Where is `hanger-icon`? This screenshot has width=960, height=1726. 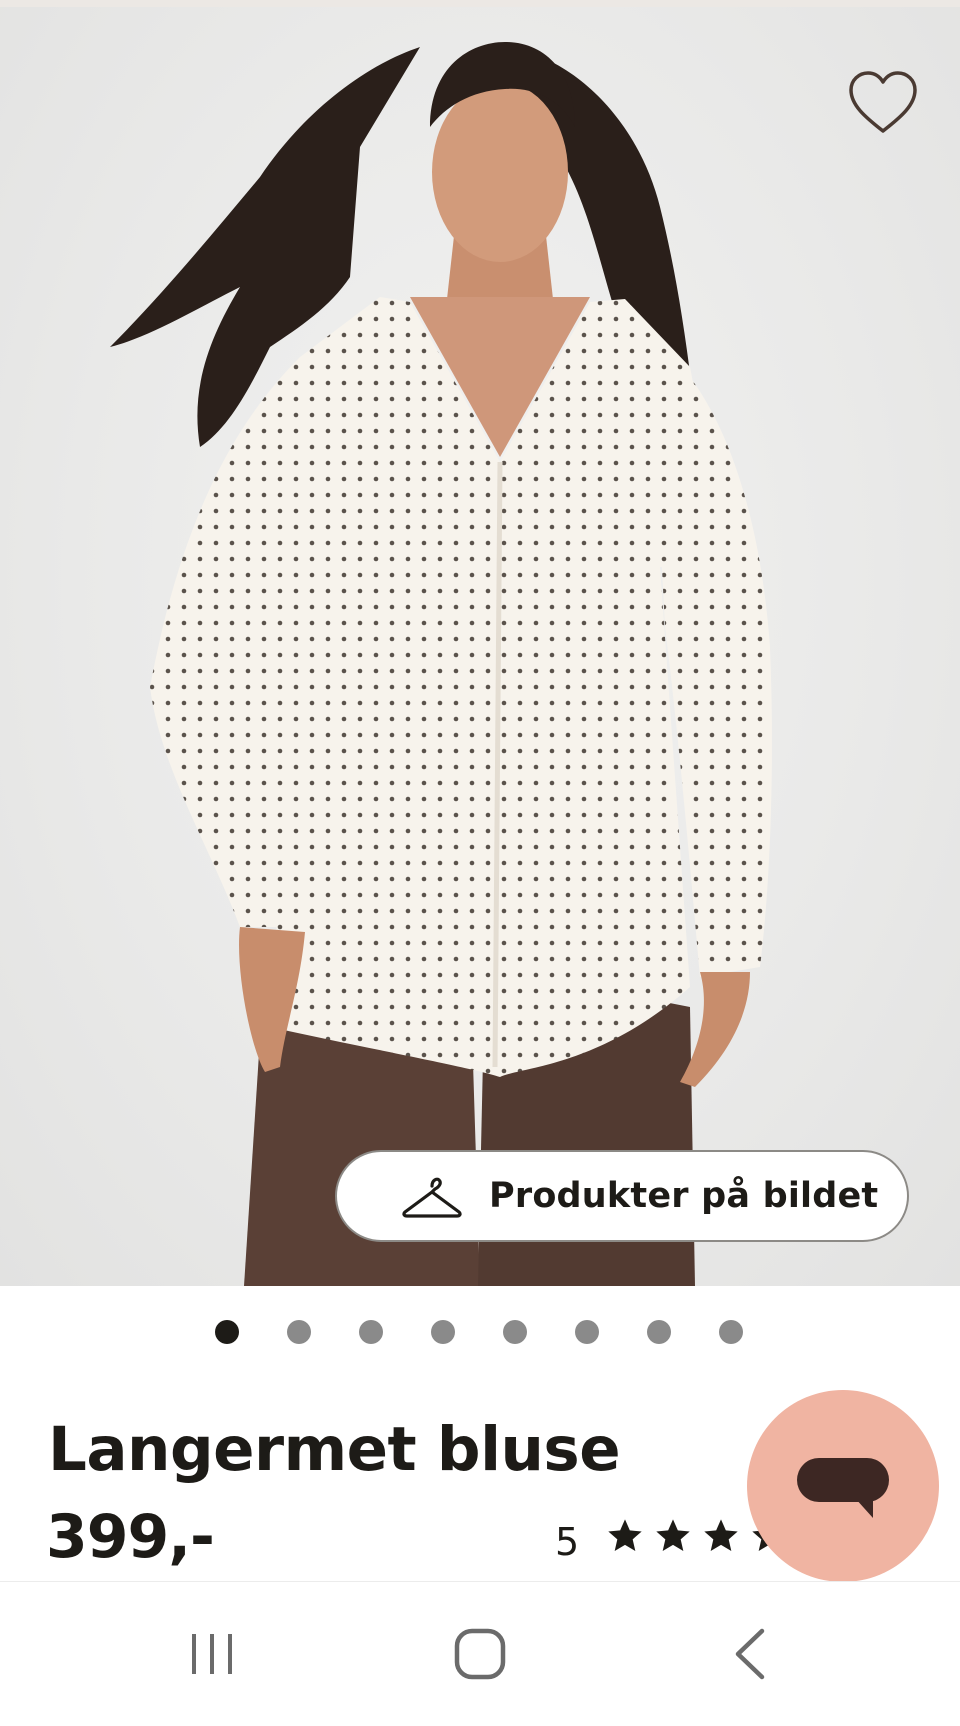
hanger-icon is located at coordinates (432, 1197).